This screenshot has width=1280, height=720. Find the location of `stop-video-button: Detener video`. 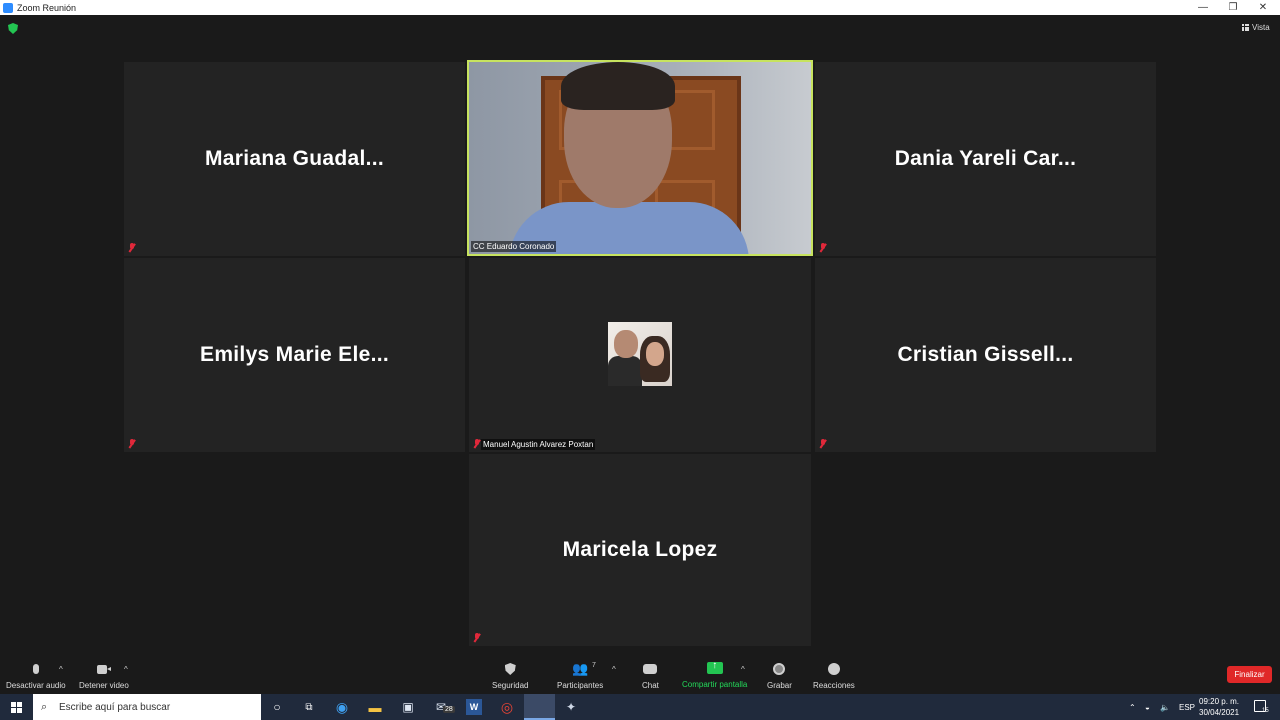

stop-video-button: Detener video is located at coordinates (104, 676).